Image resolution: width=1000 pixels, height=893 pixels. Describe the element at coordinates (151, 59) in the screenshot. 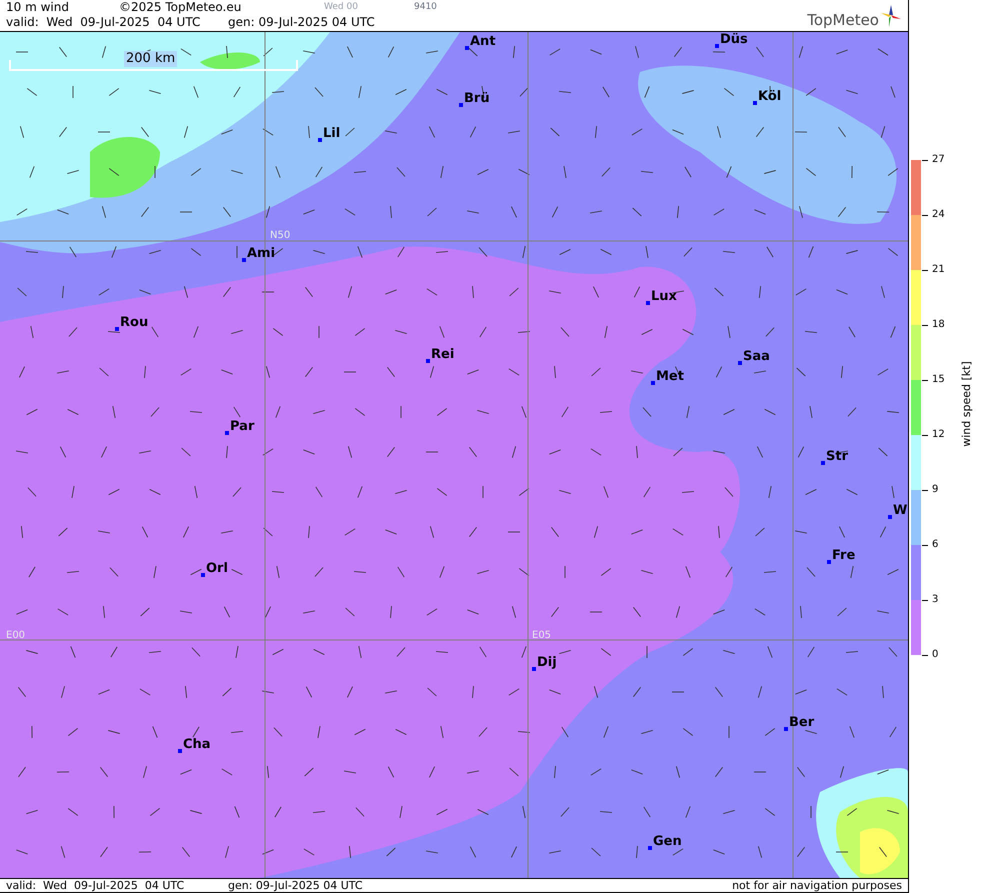

I see `scale-label: 200 km` at that location.